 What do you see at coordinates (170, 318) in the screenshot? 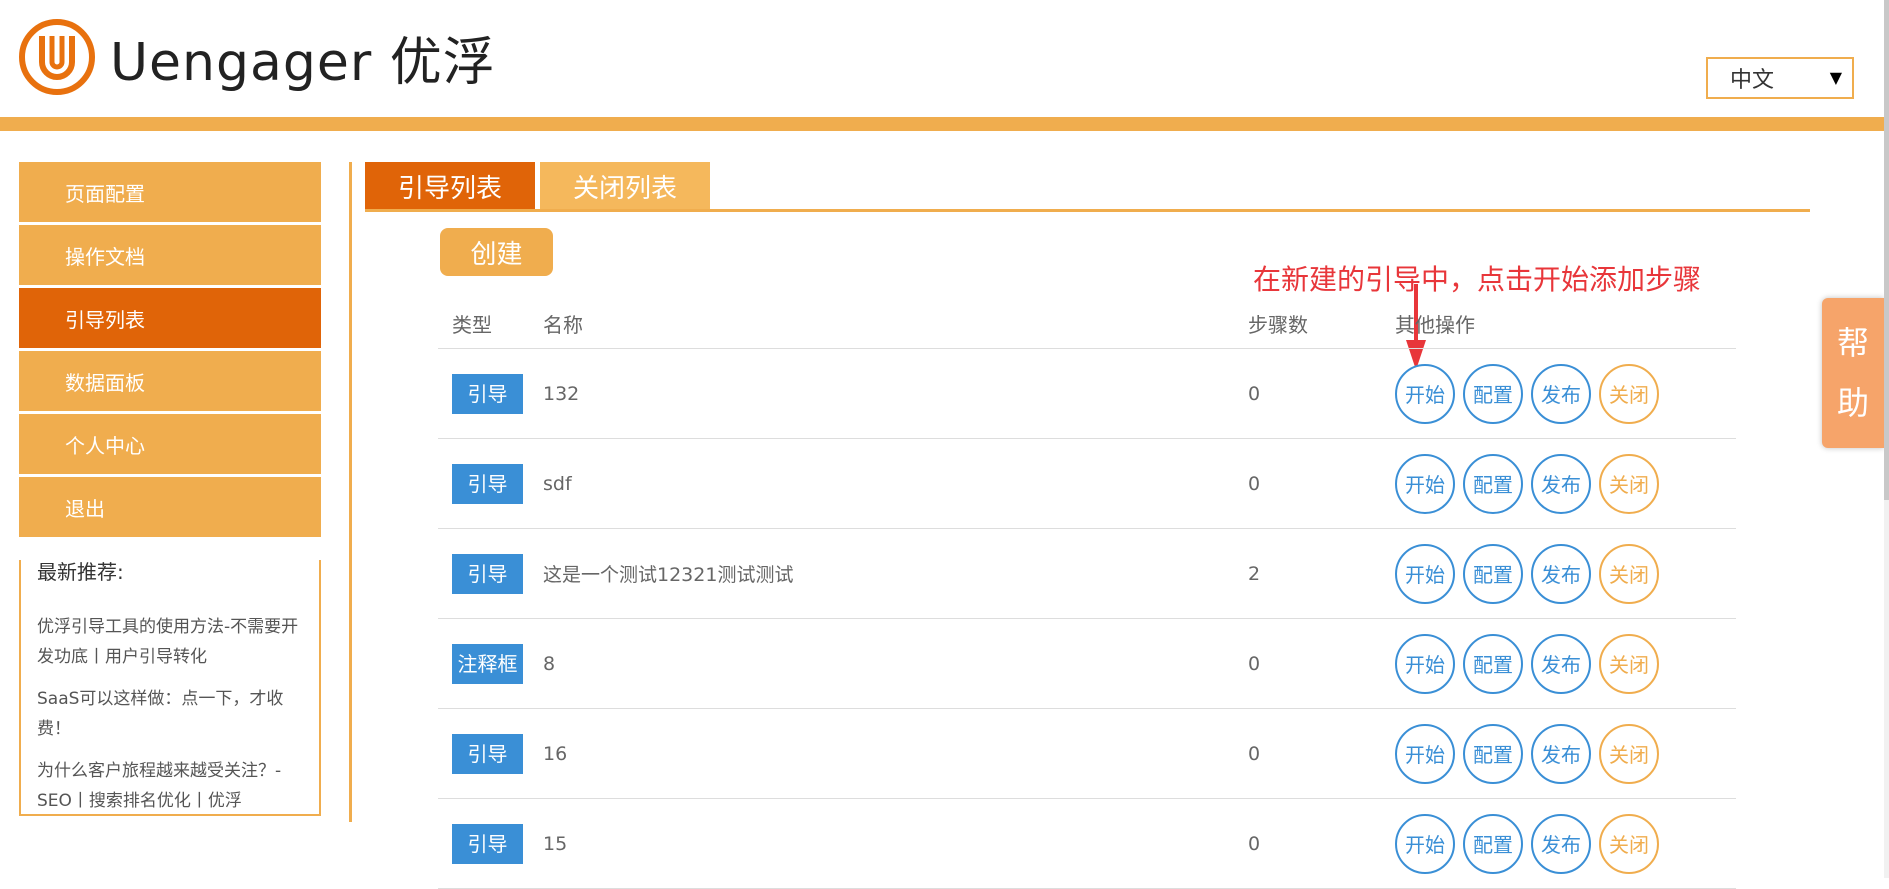
I see `sidebar-item-guide-list: 引导列表` at bounding box center [170, 318].